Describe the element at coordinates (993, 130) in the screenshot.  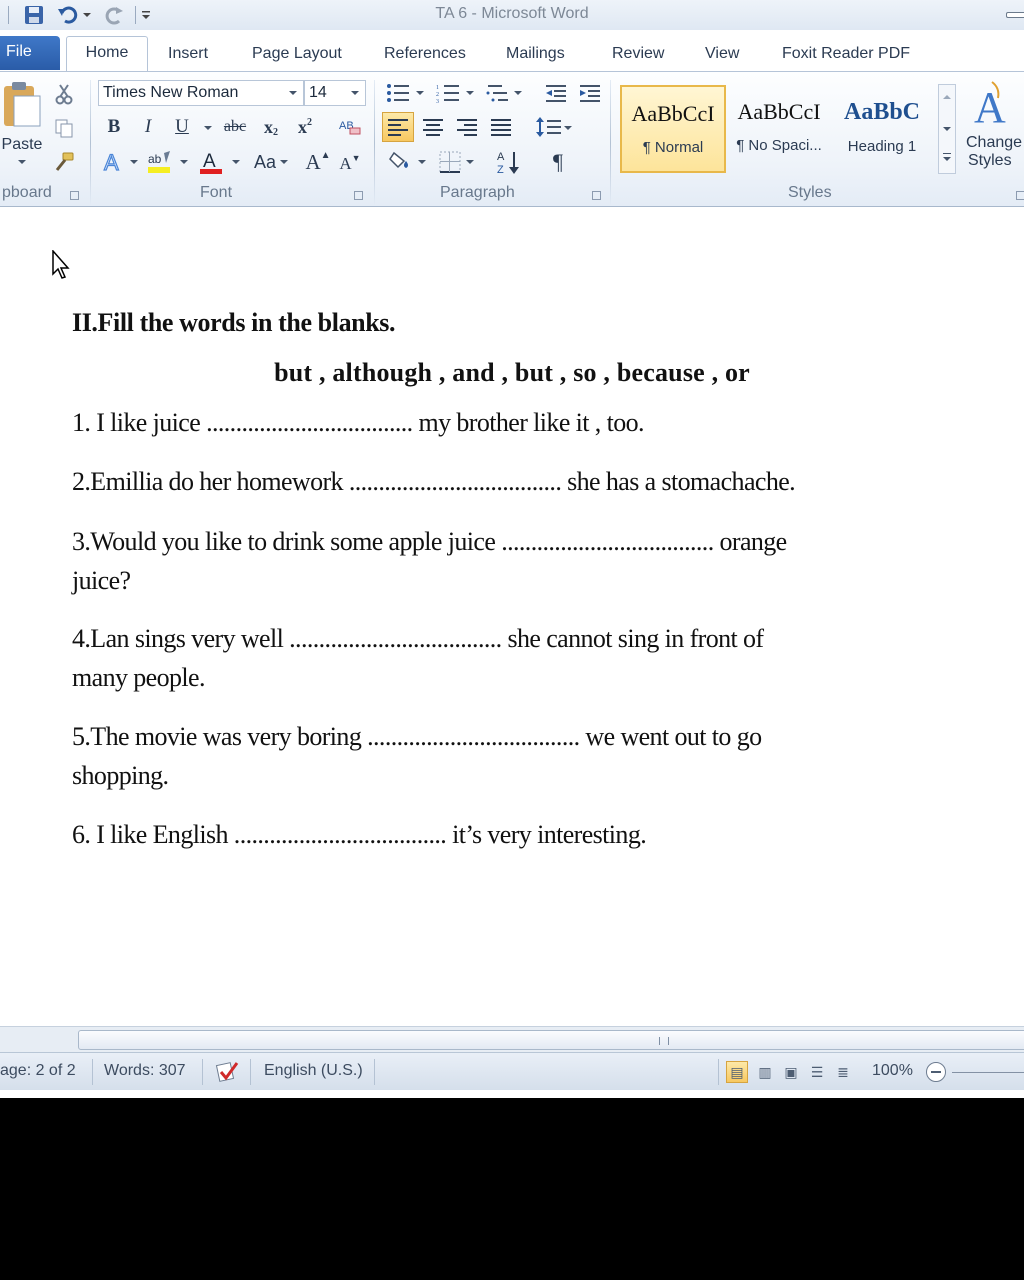
I see `change-styles-button: A Change Styles` at that location.